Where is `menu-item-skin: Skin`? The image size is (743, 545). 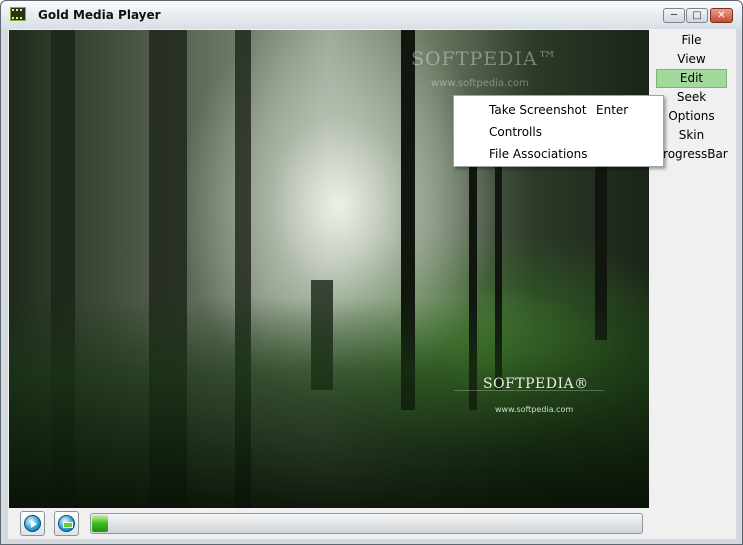 menu-item-skin: Skin is located at coordinates (691, 135).